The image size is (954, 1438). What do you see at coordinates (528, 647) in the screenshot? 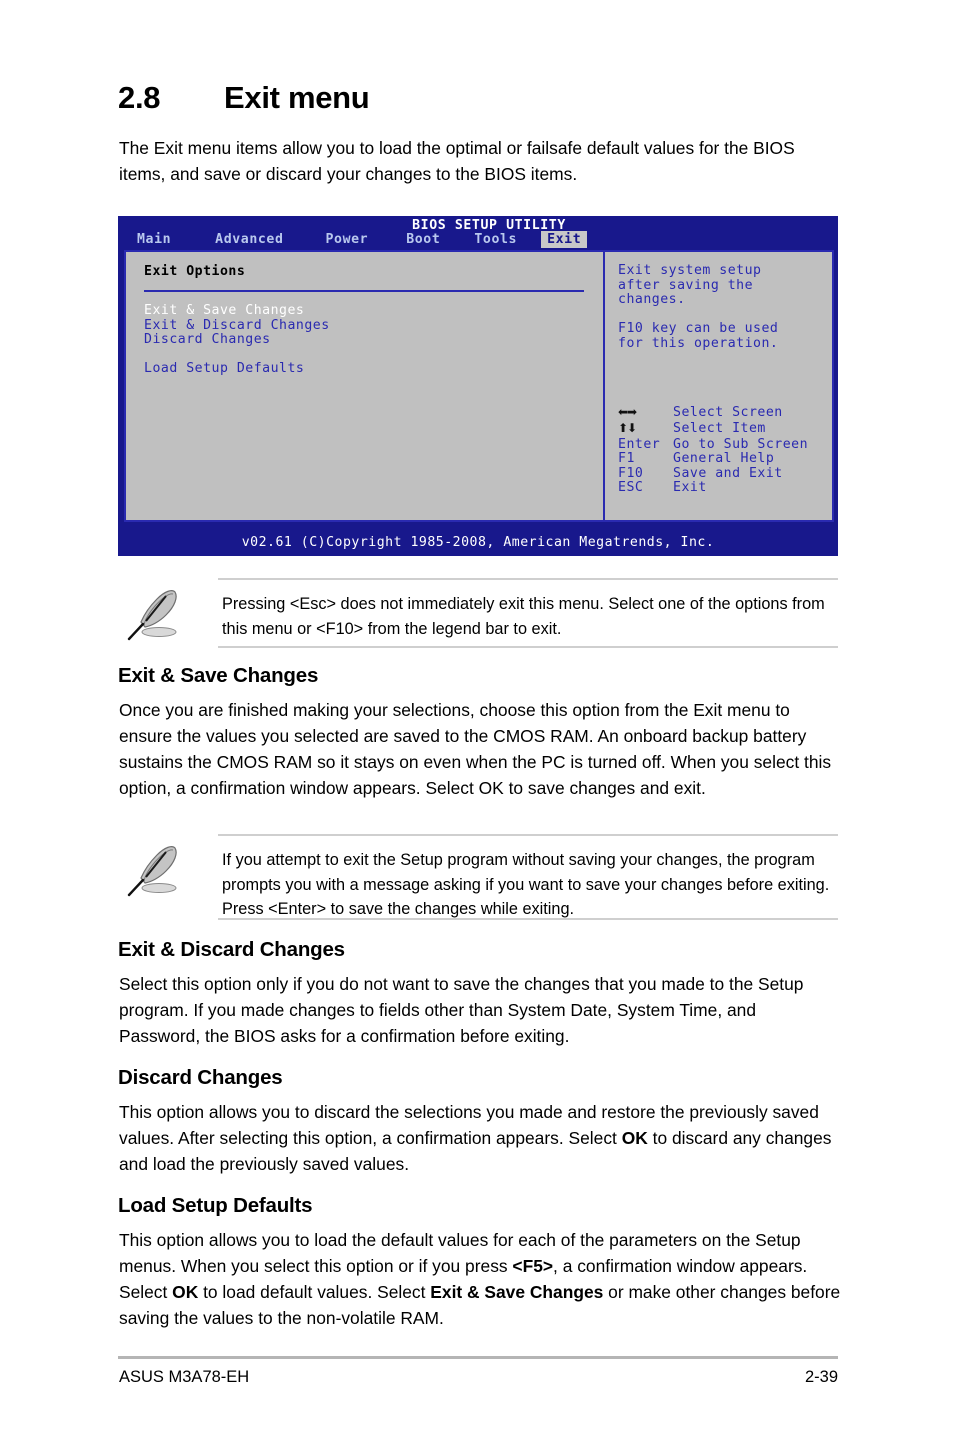
I see `note-bottom-rule` at bounding box center [528, 647].